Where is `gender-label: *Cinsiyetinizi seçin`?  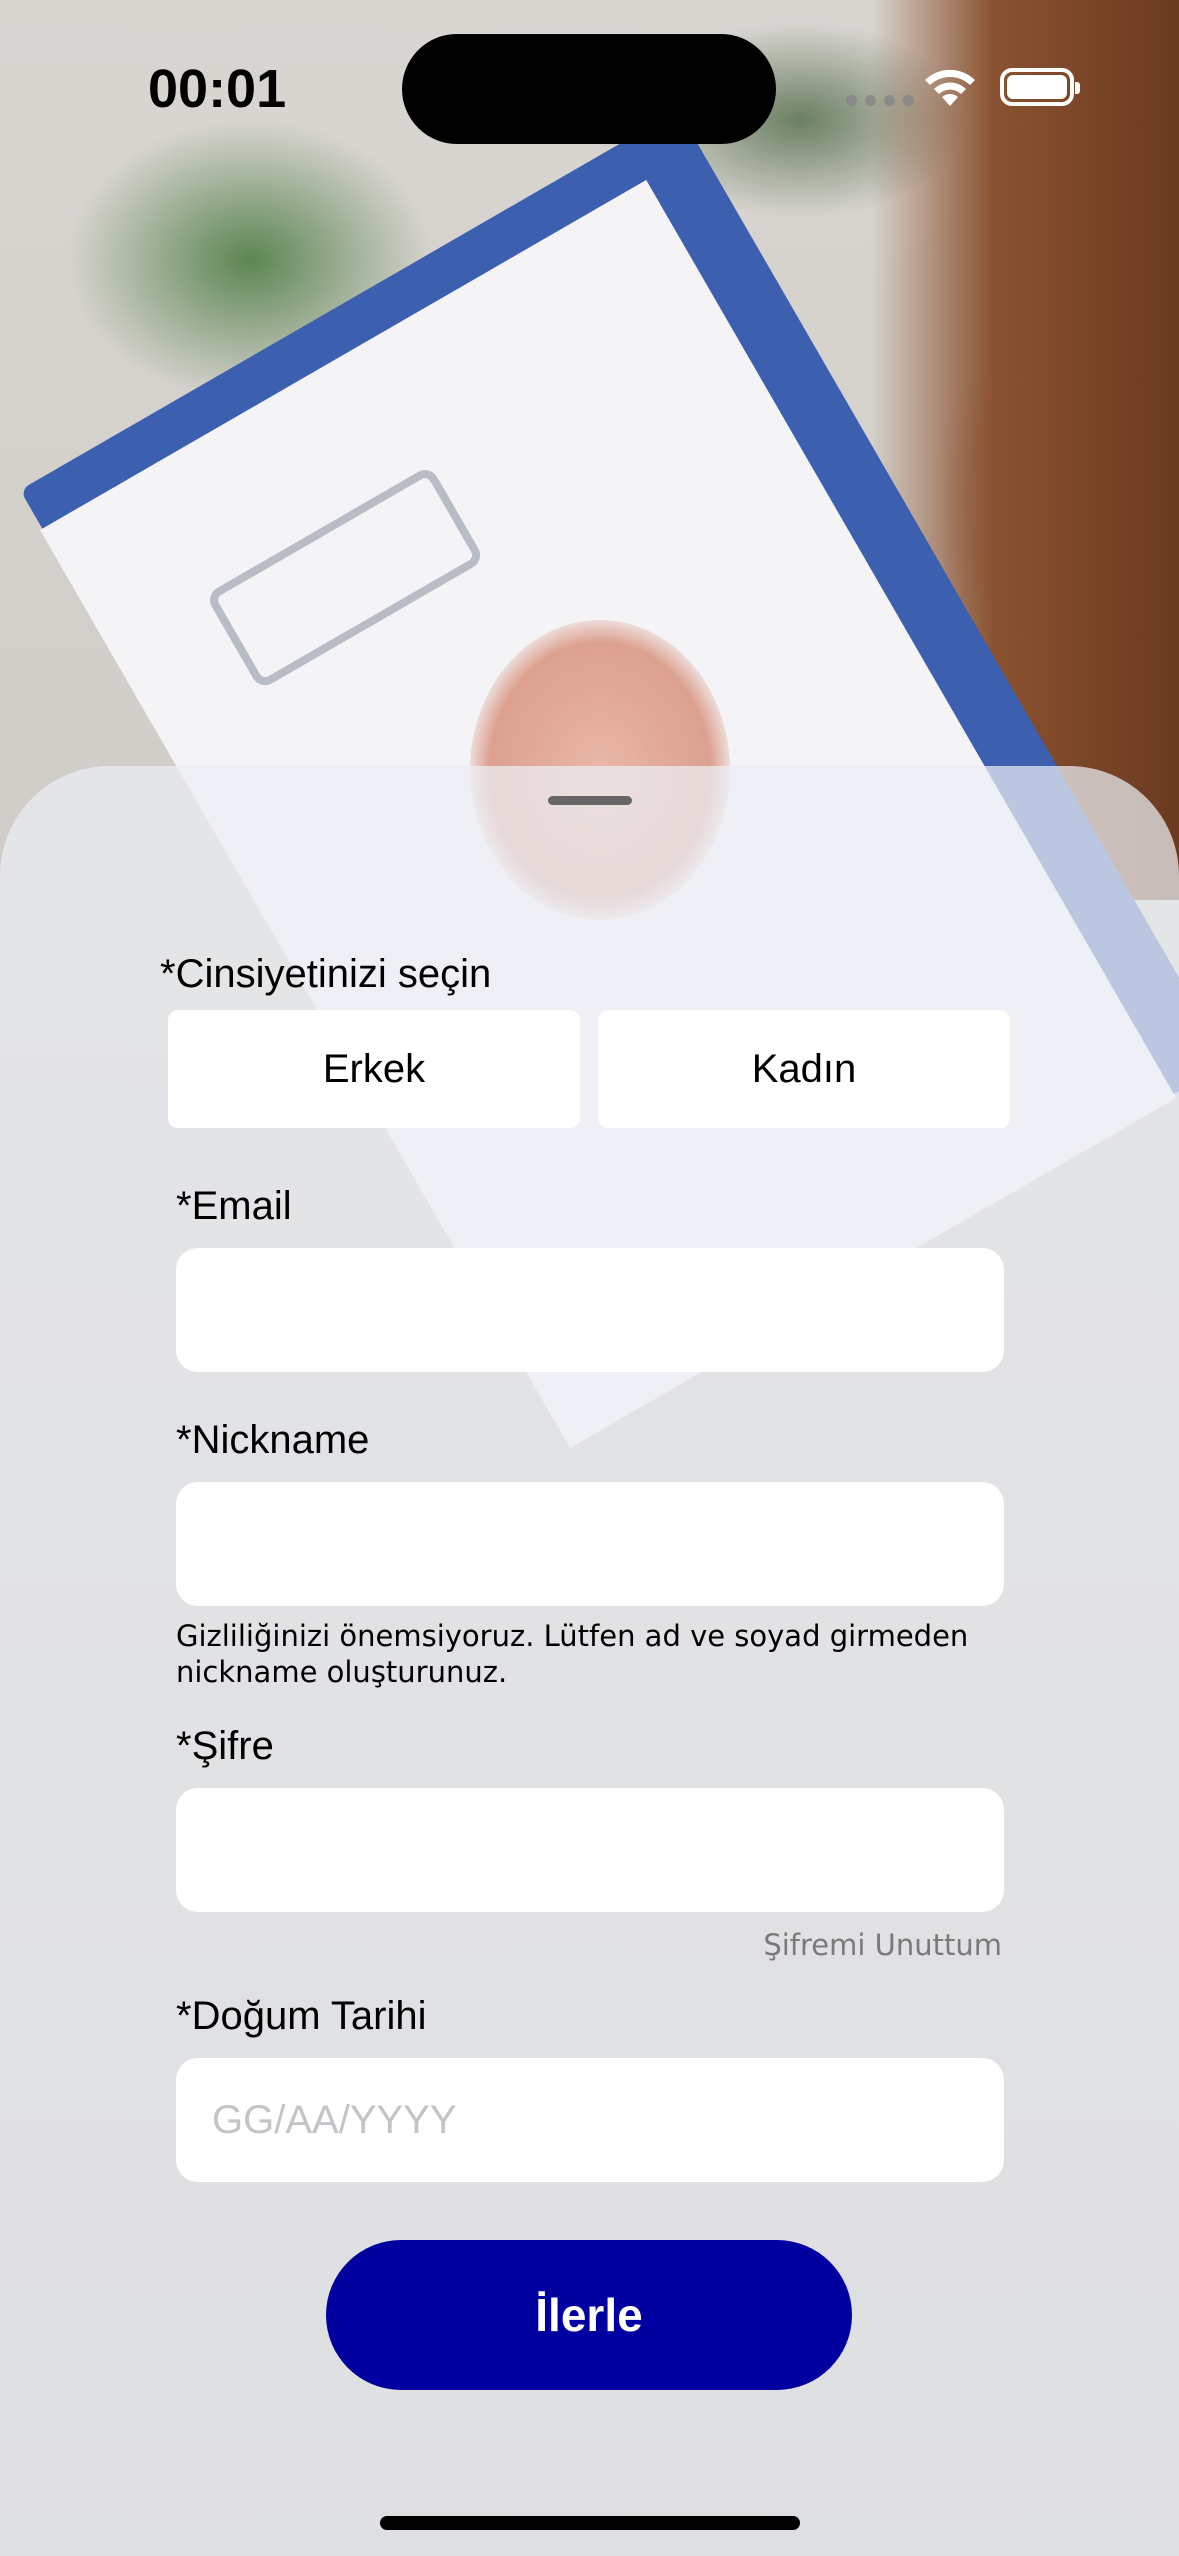 gender-label: *Cinsiyetinizi seçin is located at coordinates (326, 974).